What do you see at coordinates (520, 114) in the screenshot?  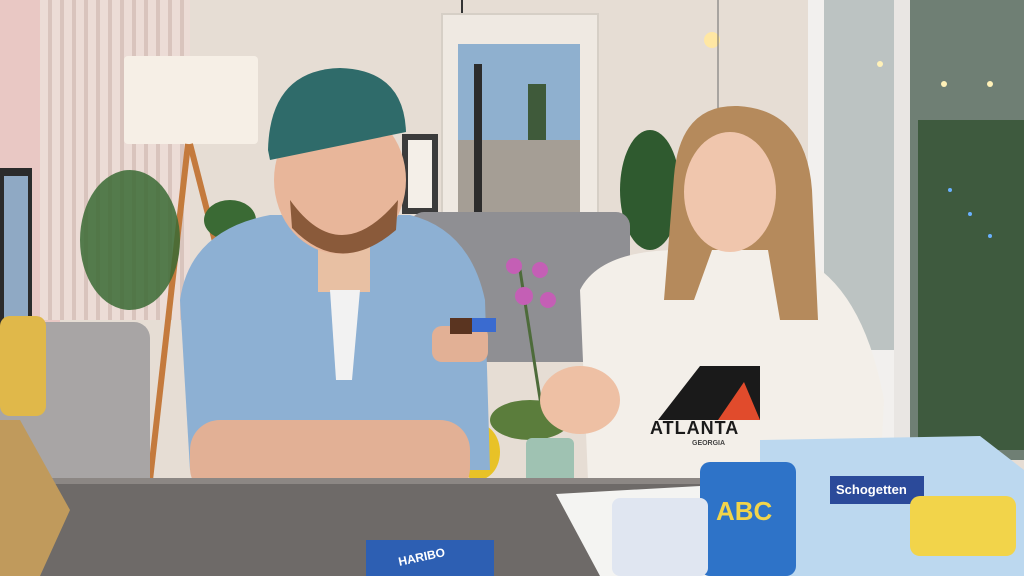 I see `framed-city-print` at bounding box center [520, 114].